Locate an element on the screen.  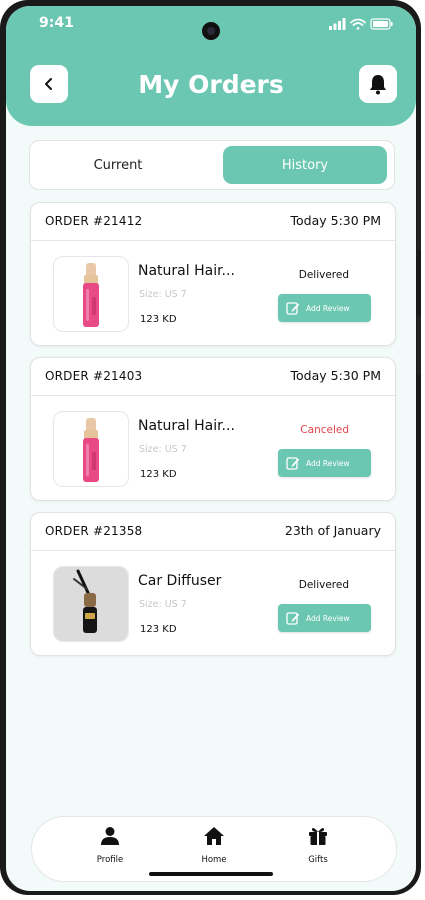
nav-profile: Profile is located at coordinates (110, 845).